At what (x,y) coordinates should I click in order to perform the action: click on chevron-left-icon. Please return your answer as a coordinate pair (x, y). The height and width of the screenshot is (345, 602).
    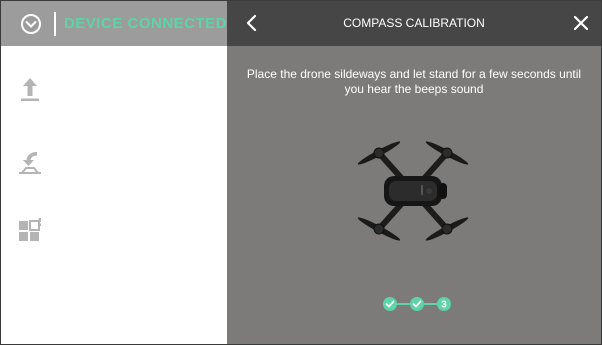
    Looking at the image, I should click on (251, 23).